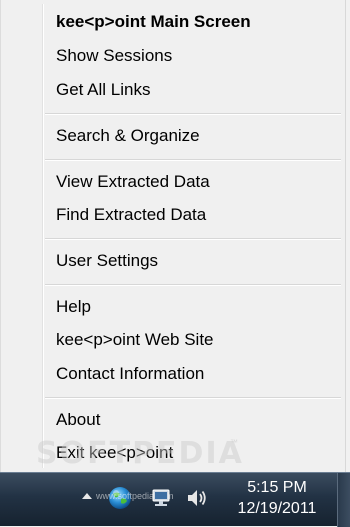  What do you see at coordinates (198, 90) in the screenshot?
I see `menu-item-get-all-links: Get All Links` at bounding box center [198, 90].